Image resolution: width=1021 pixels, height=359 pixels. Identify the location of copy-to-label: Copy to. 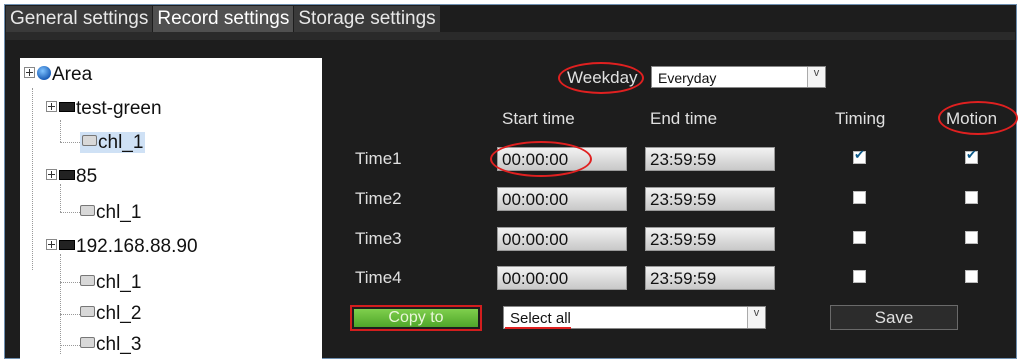
(416, 318).